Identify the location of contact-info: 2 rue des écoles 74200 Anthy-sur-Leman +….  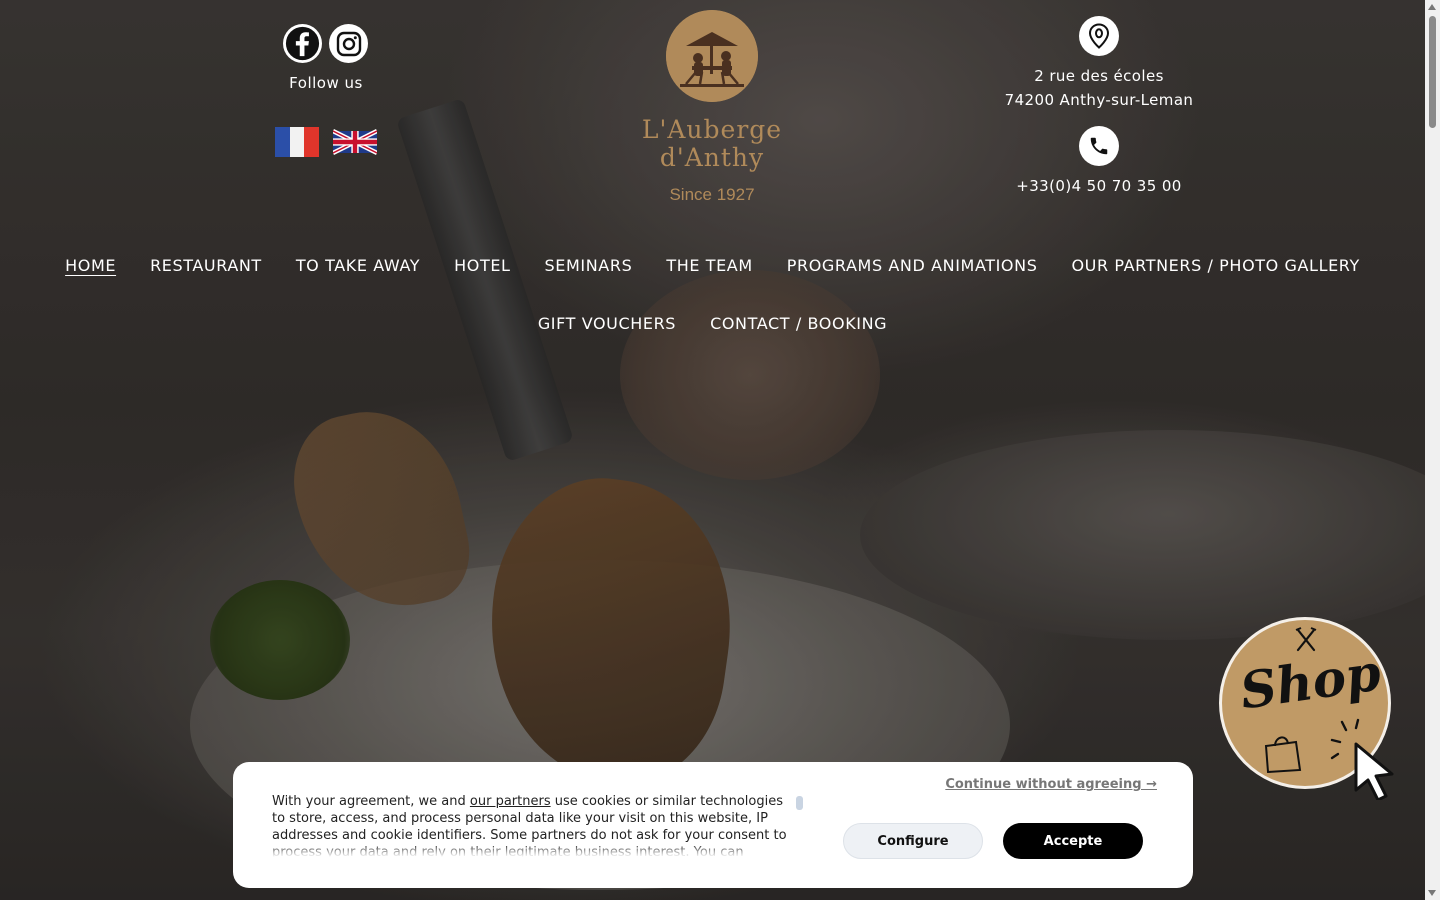
(1099, 107).